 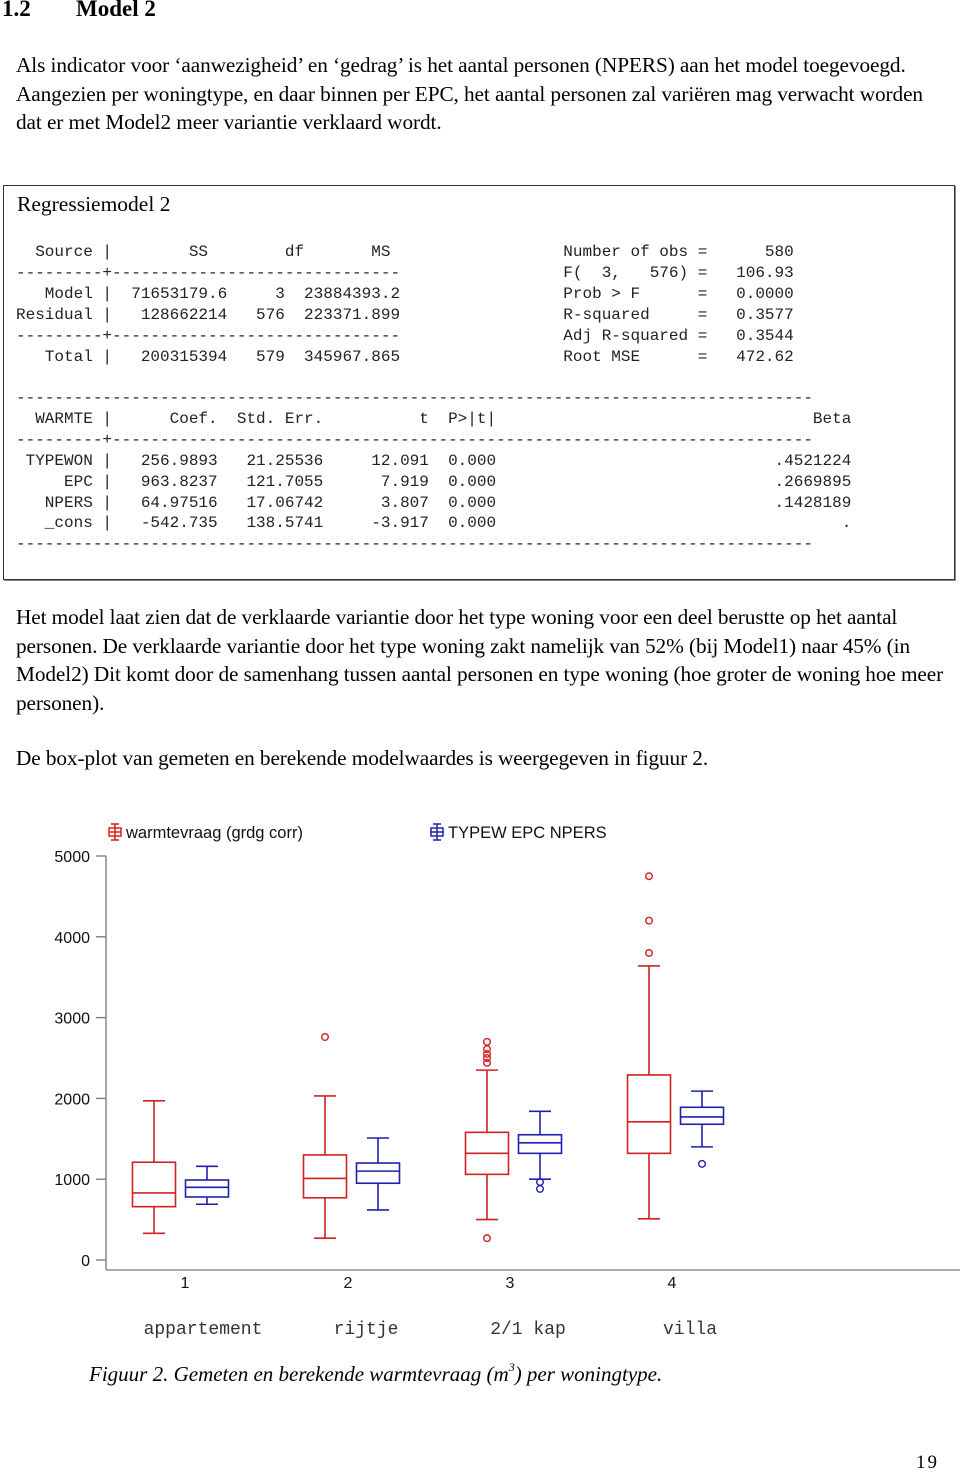 I want to click on section-title: Model 2, so click(x=116, y=10).